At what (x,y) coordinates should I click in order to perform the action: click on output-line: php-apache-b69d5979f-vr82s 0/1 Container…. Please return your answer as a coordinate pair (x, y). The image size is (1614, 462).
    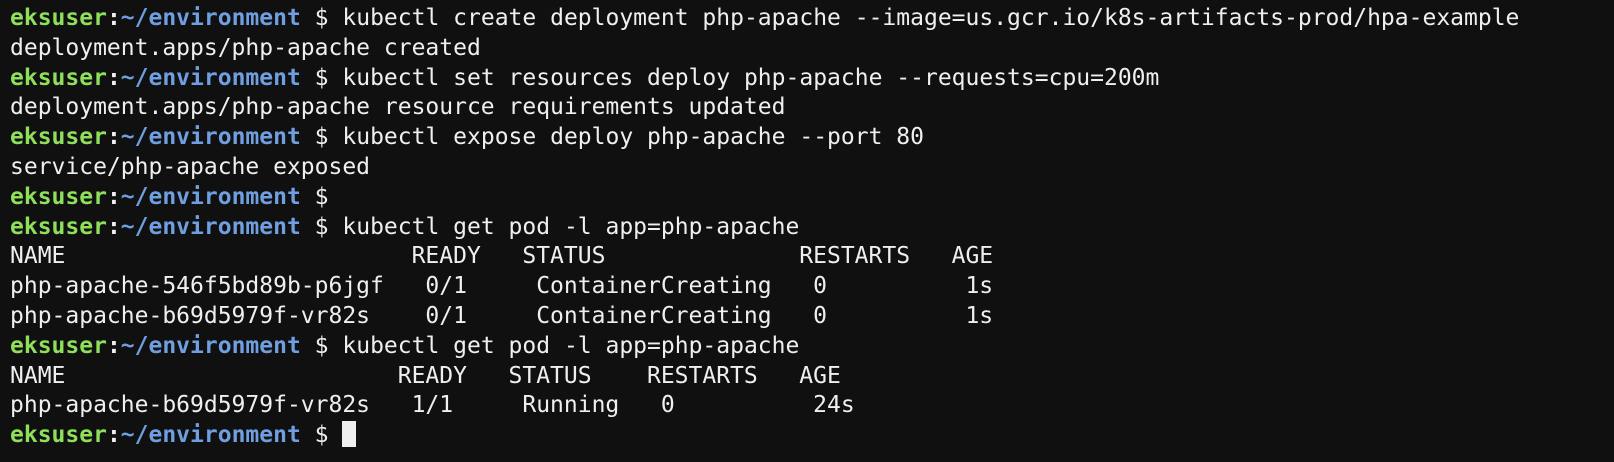
    Looking at the image, I should click on (812, 317).